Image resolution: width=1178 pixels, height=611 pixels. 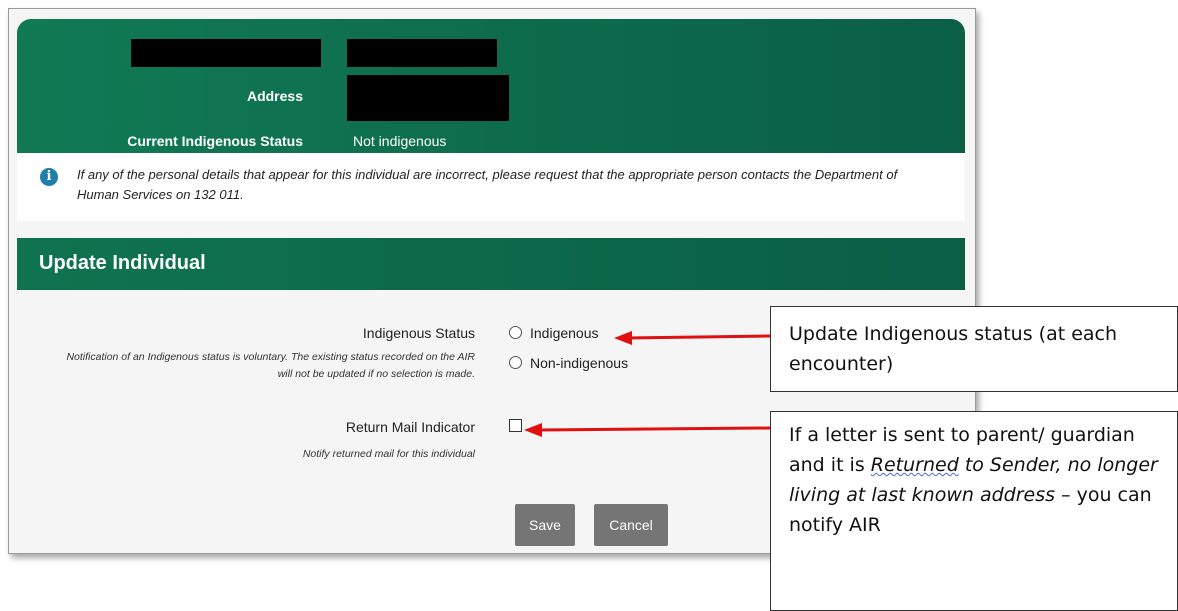 What do you see at coordinates (564, 333) in the screenshot?
I see `radio-indigenous-label: Indigenous` at bounding box center [564, 333].